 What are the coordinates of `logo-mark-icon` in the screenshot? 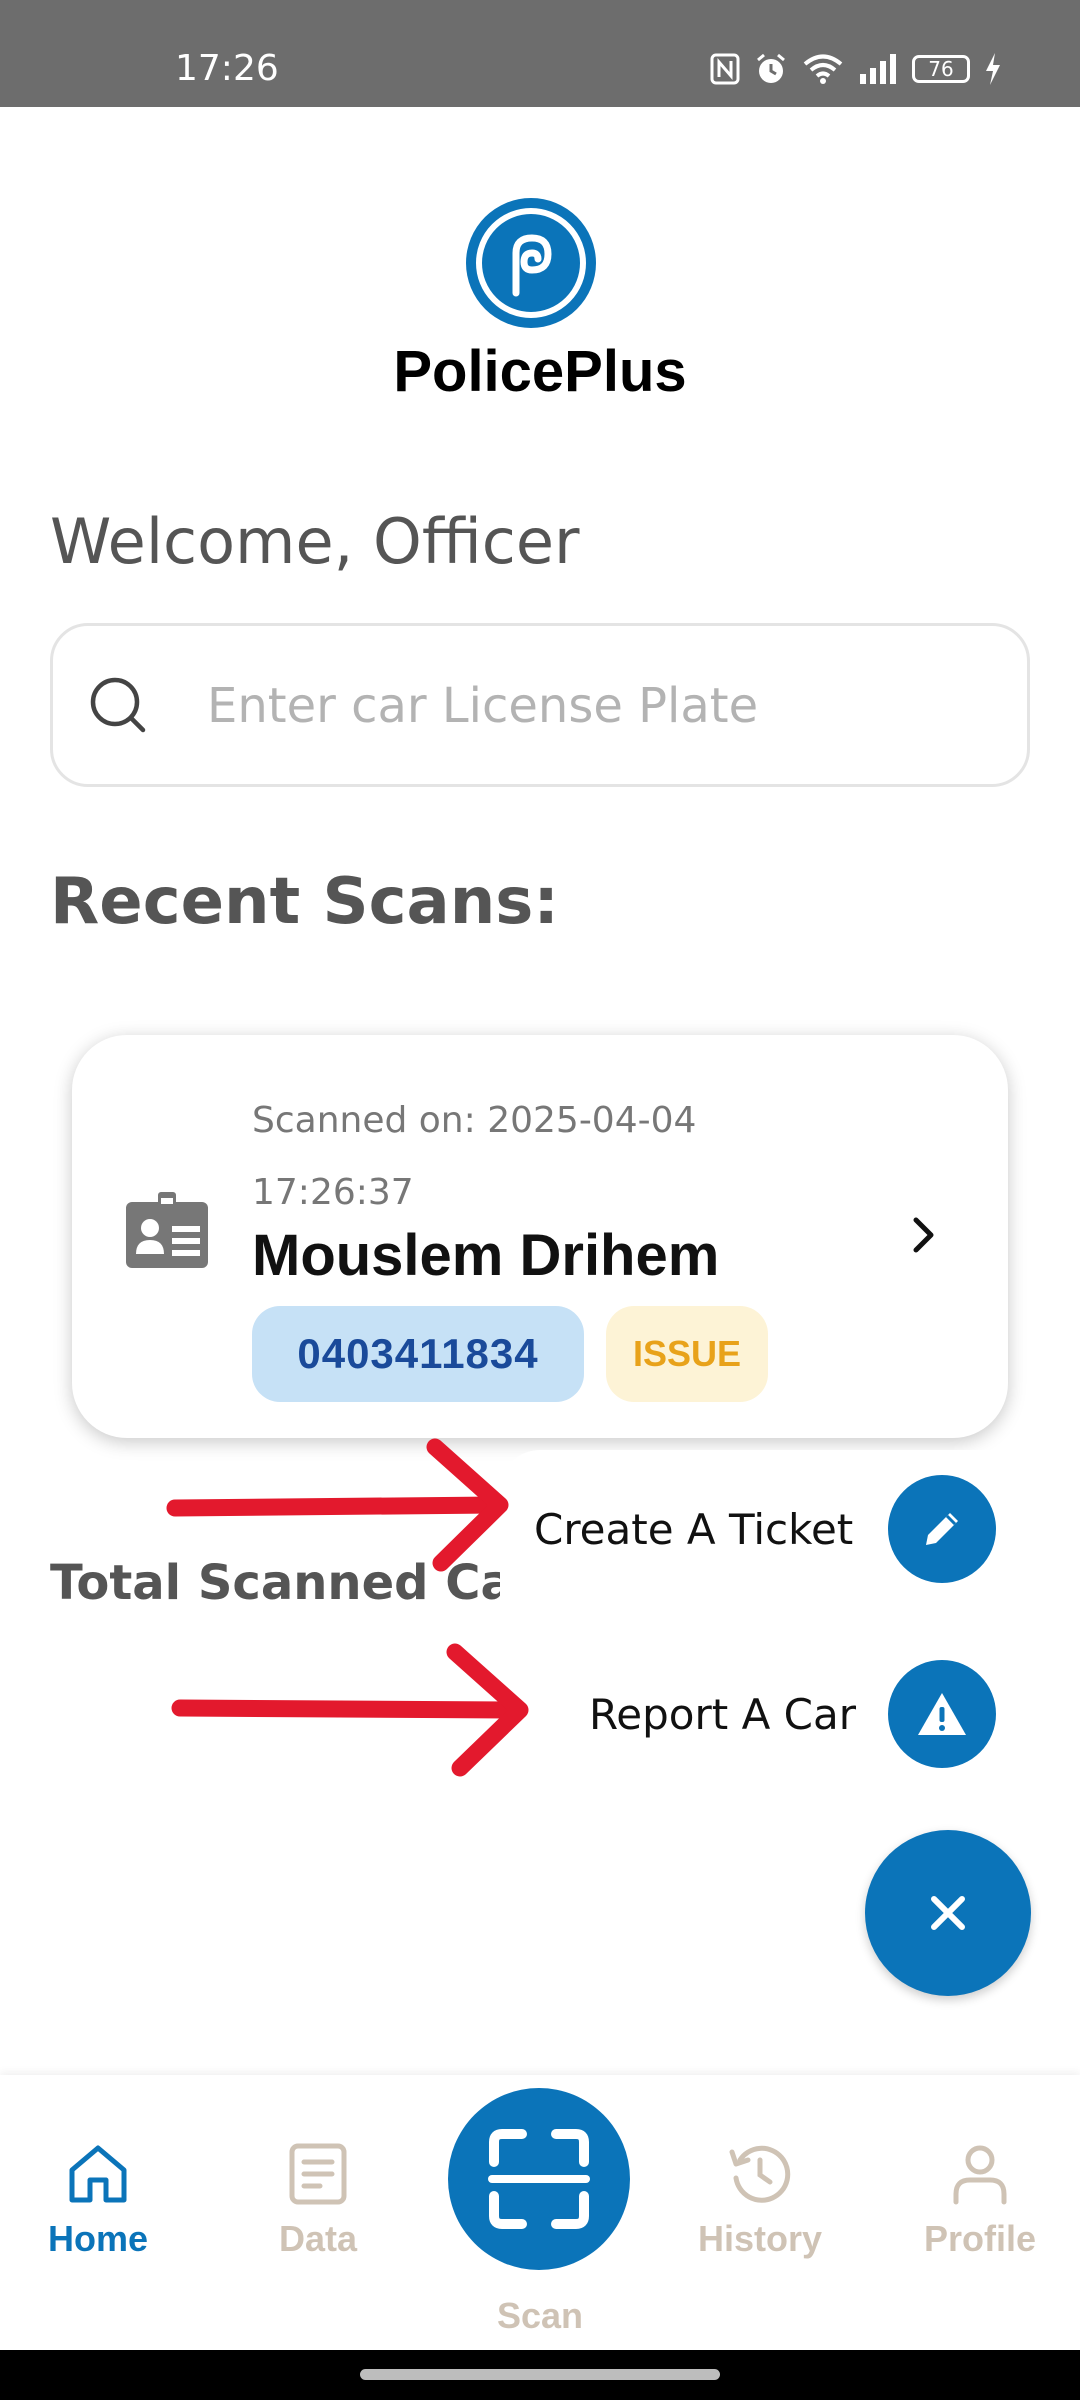 It's located at (531, 263).